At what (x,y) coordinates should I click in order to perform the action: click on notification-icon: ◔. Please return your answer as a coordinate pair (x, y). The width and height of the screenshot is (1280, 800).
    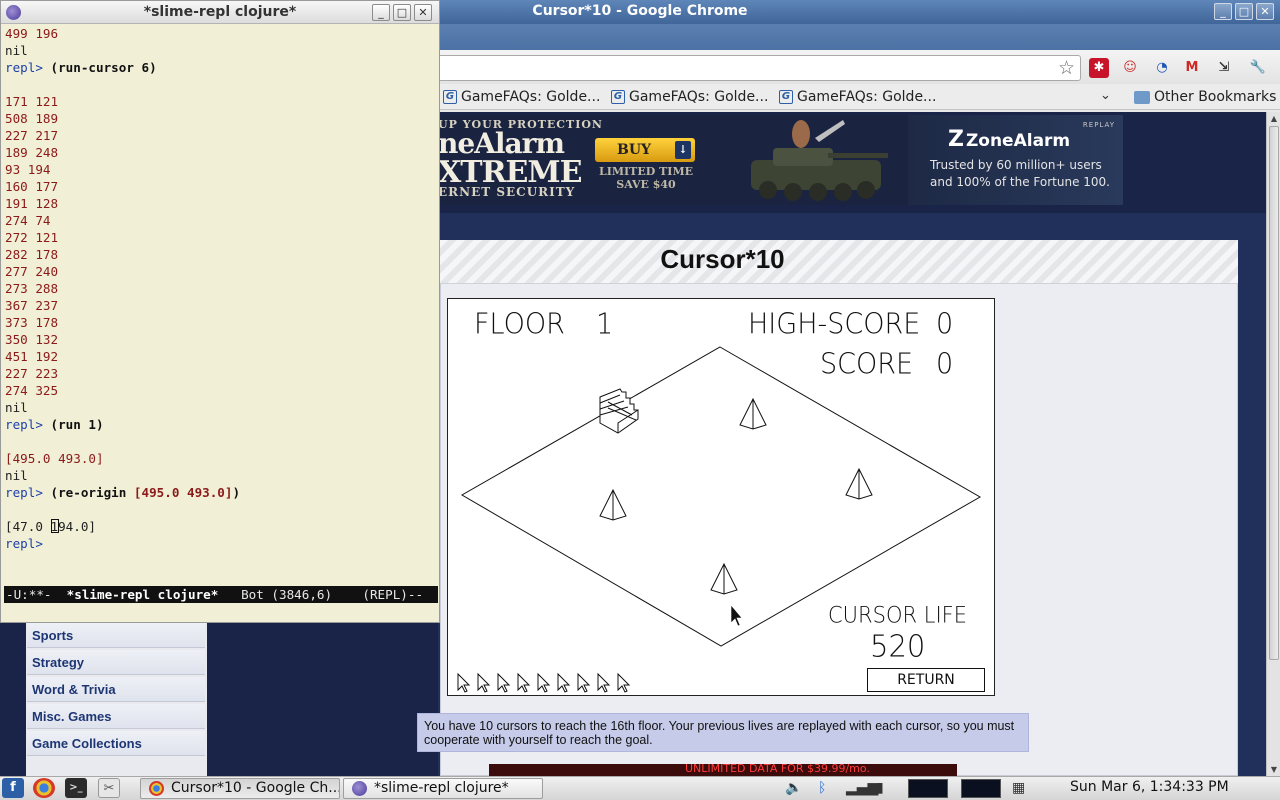
    Looking at the image, I should click on (1162, 68).